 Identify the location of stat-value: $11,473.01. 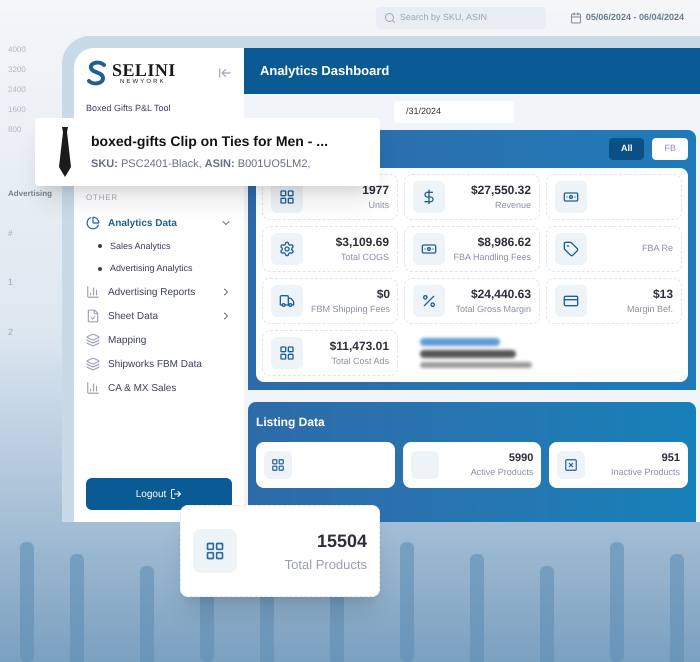
(359, 346).